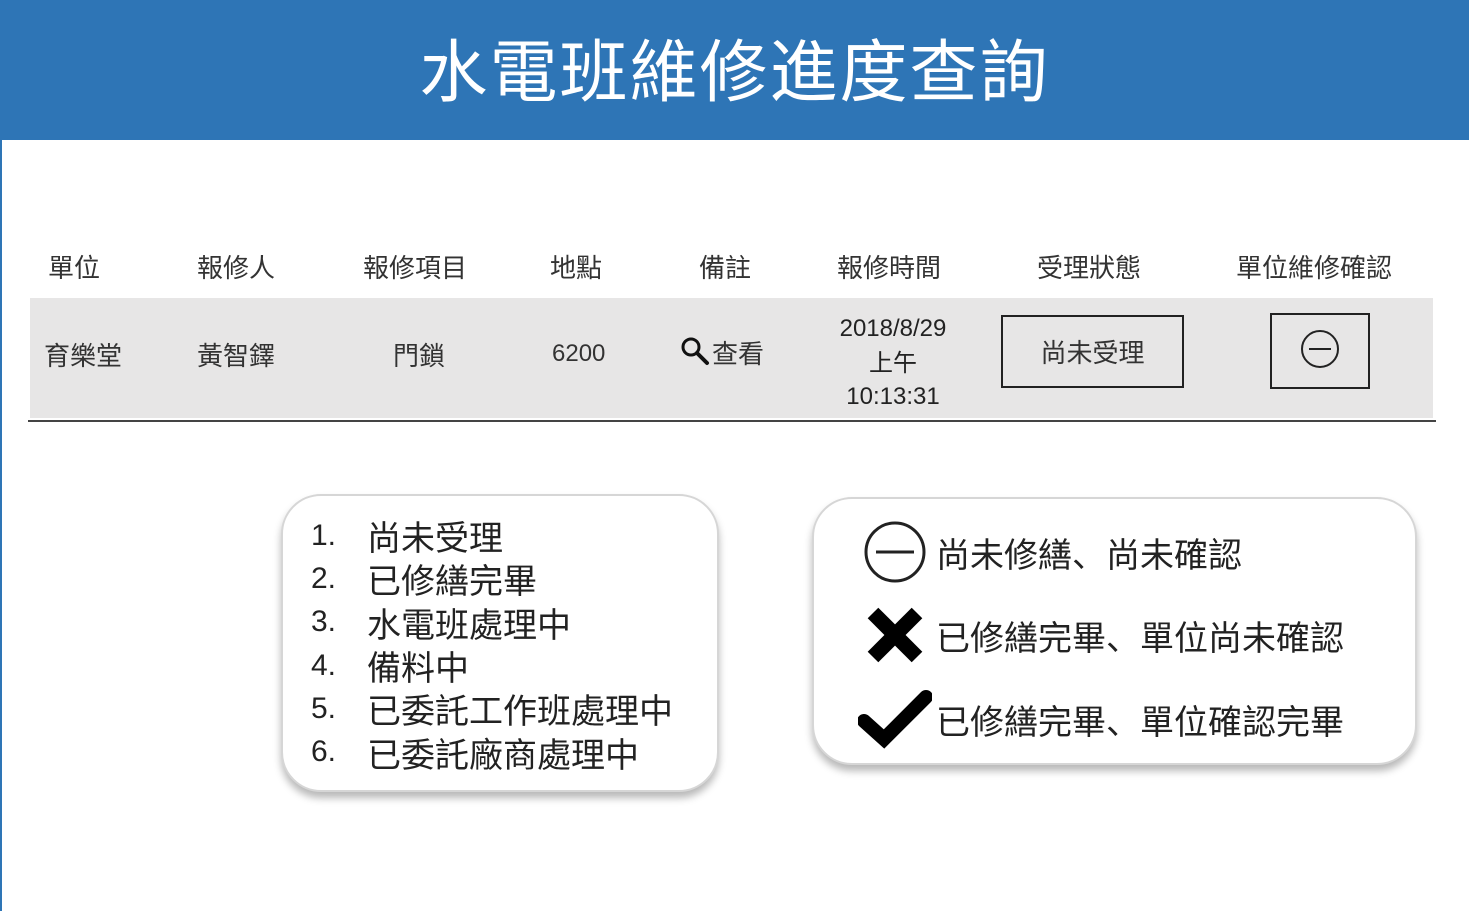  I want to click on status-button: 尚未受理, so click(1092, 351).